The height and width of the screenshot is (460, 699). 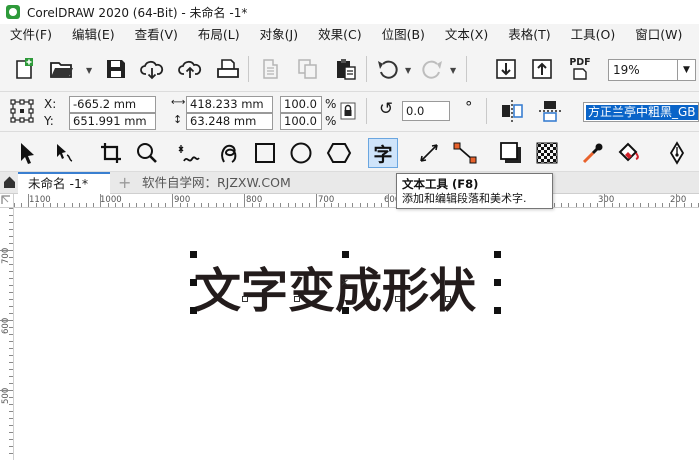 I want to click on mirror-vertical-icon, so click(x=550, y=111).